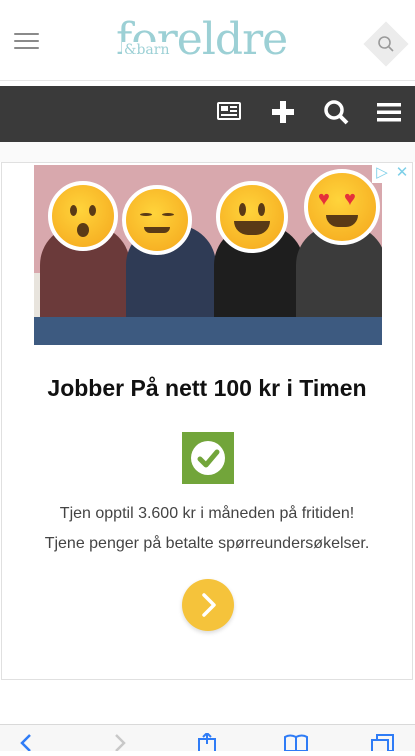 This screenshot has height=756, width=415. I want to click on site-header: foreldre &barn, so click(207, 40).